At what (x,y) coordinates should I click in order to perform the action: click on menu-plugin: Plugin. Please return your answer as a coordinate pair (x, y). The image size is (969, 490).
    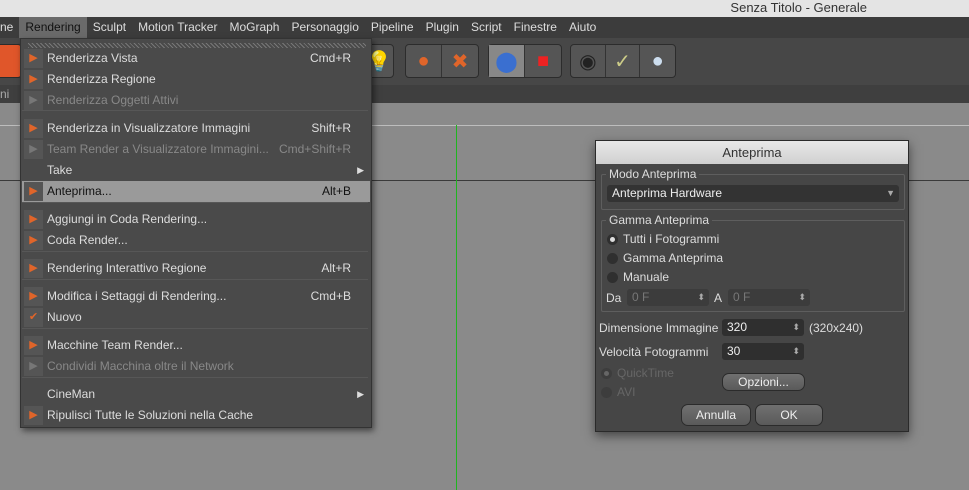
    Looking at the image, I should click on (442, 27).